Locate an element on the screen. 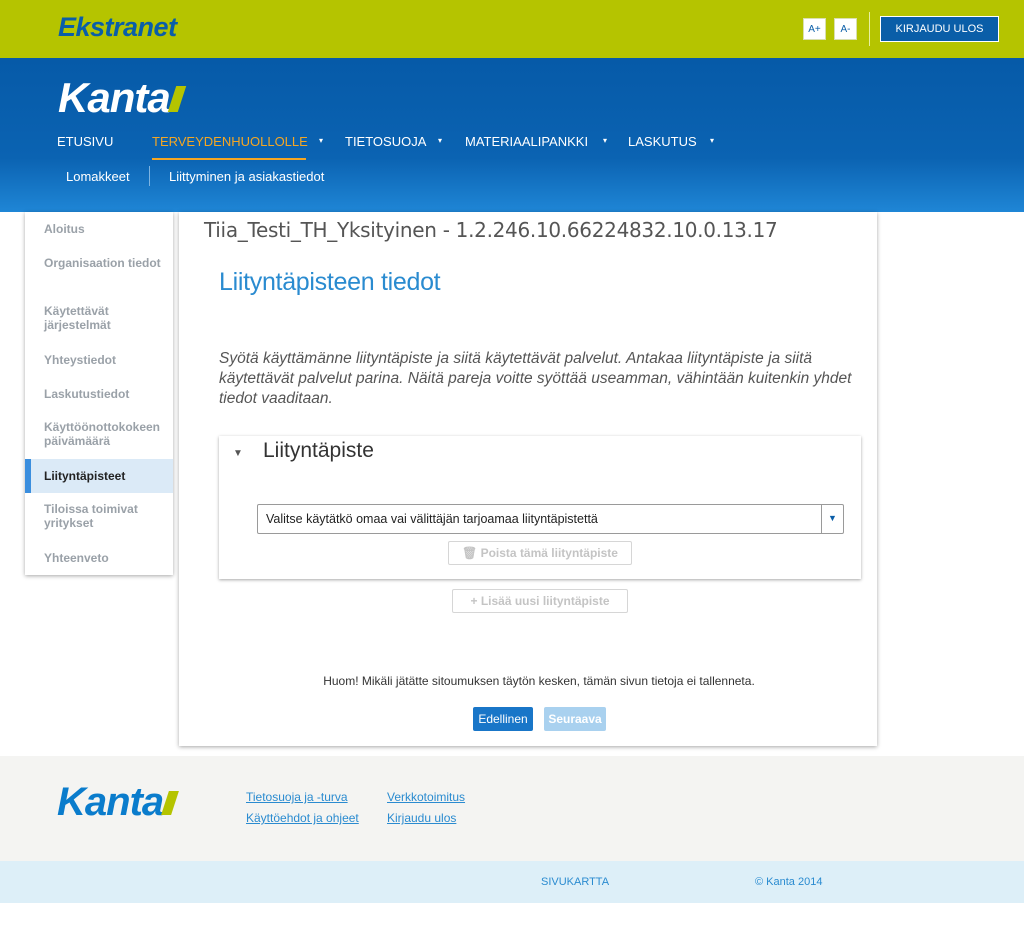  sidebar-item-liityntapisteet: Liityntäpisteet is located at coordinates (99, 476).